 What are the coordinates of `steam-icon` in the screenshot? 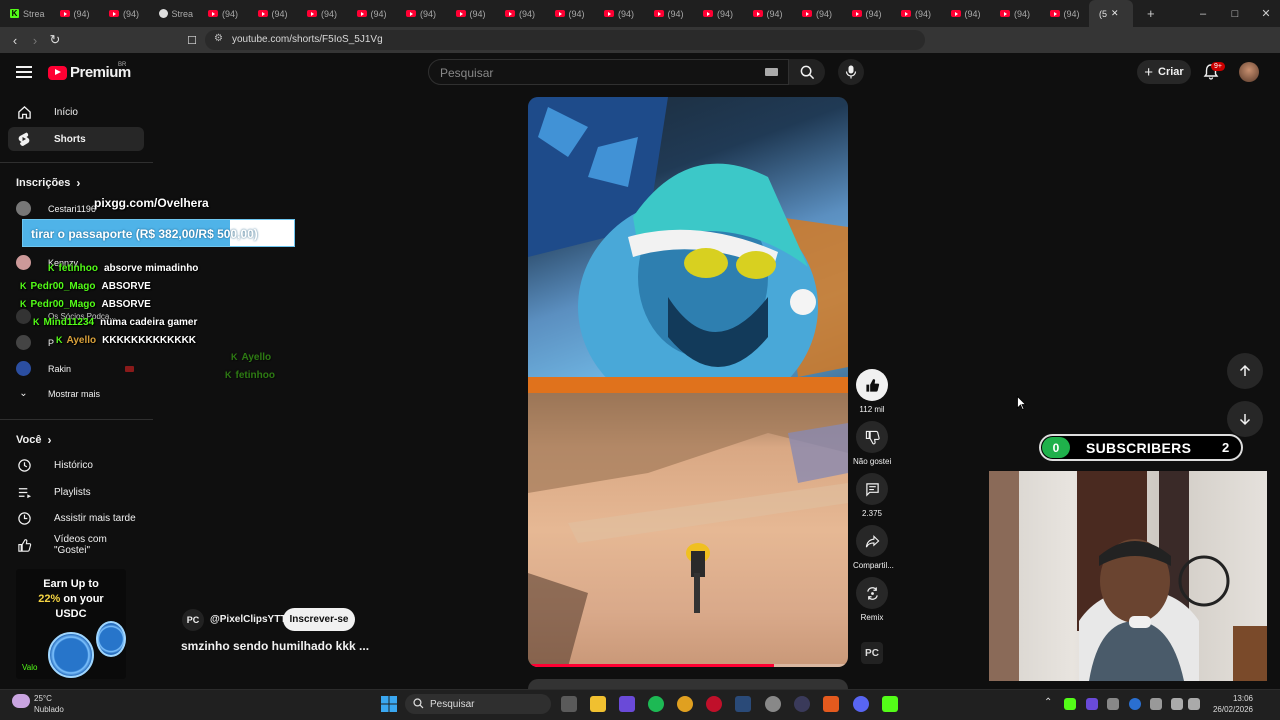 It's located at (743, 704).